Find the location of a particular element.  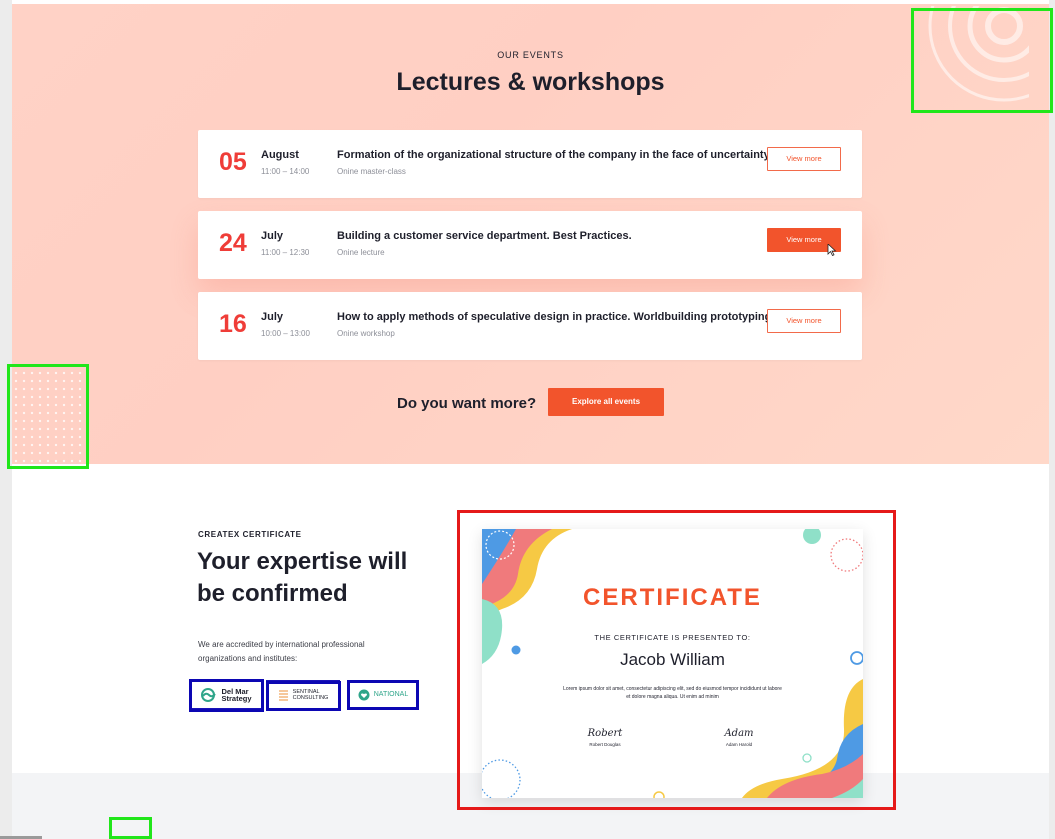

signature-left: Robert Robert Douglas is located at coordinates (605, 737).